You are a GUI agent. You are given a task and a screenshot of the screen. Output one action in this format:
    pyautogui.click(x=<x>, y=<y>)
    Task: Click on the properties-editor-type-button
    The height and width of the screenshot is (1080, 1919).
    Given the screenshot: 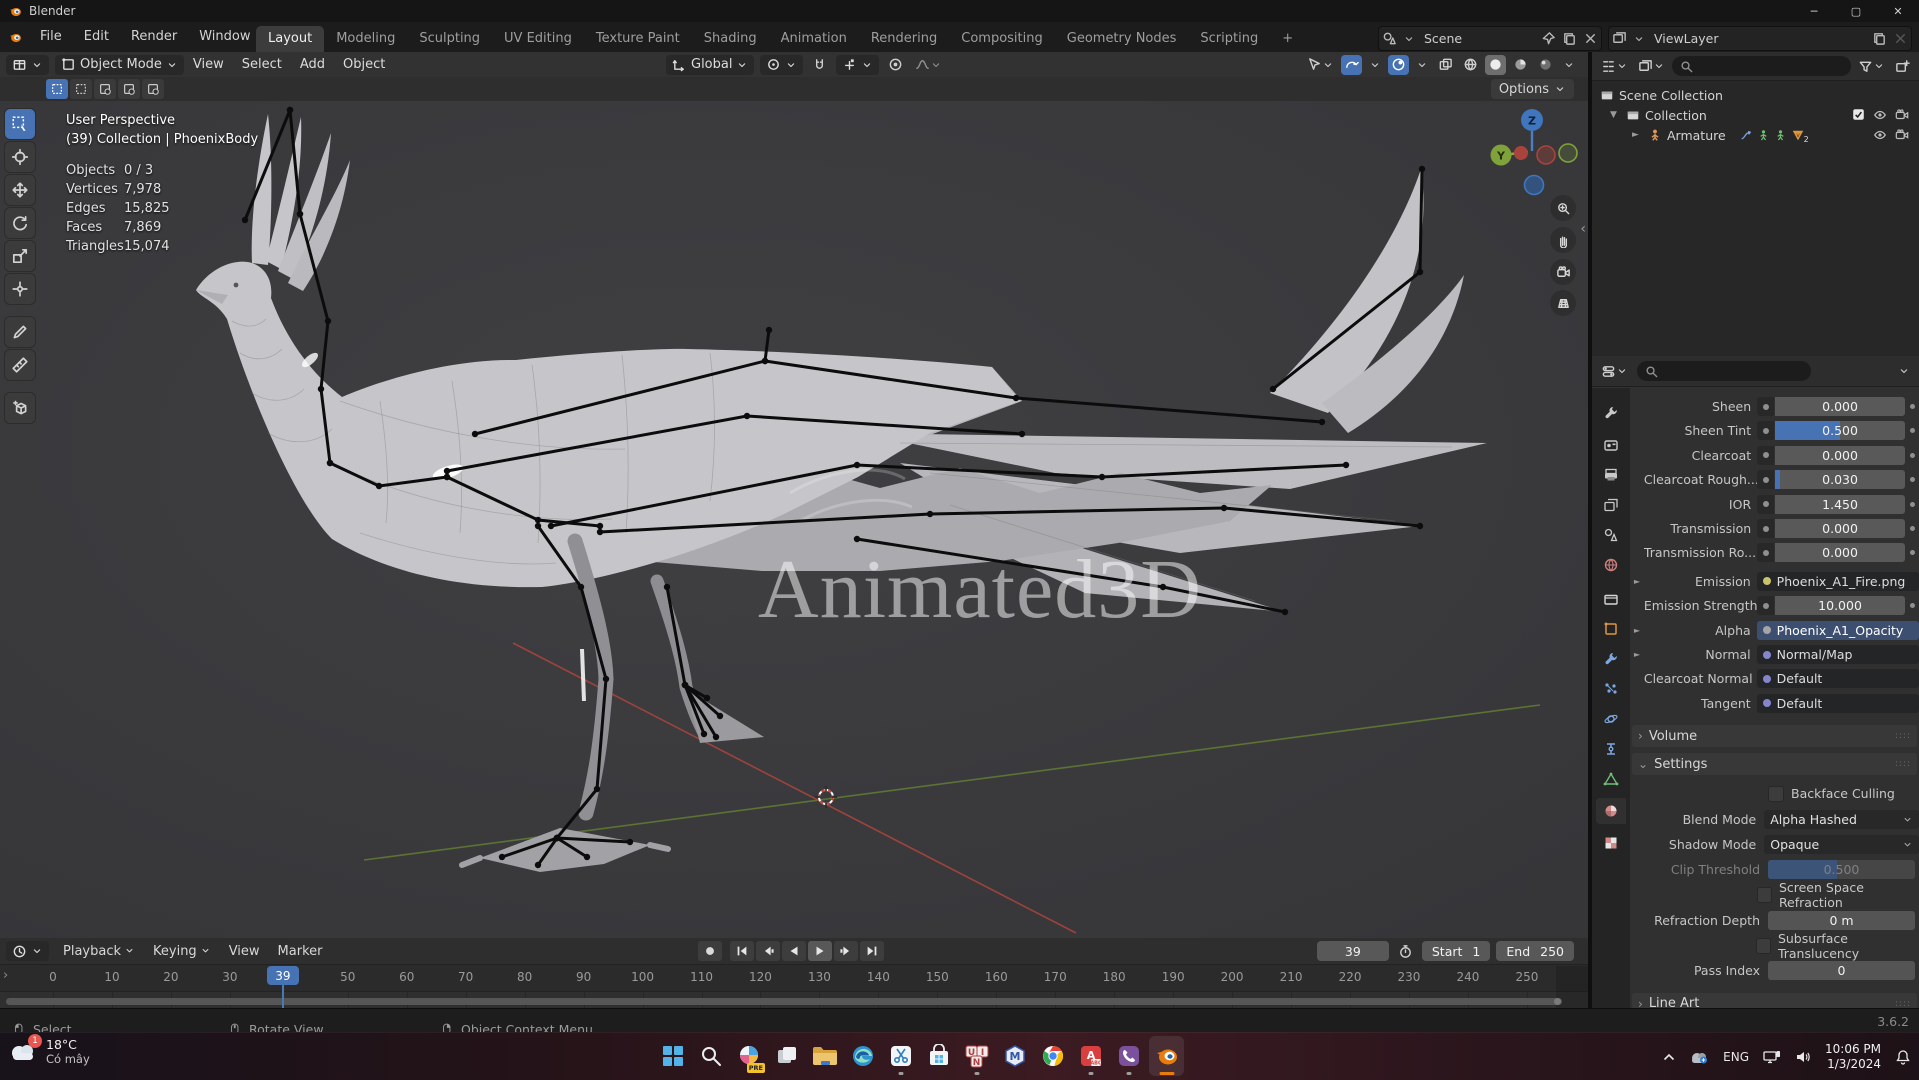 What is the action you would take?
    pyautogui.click(x=1614, y=371)
    